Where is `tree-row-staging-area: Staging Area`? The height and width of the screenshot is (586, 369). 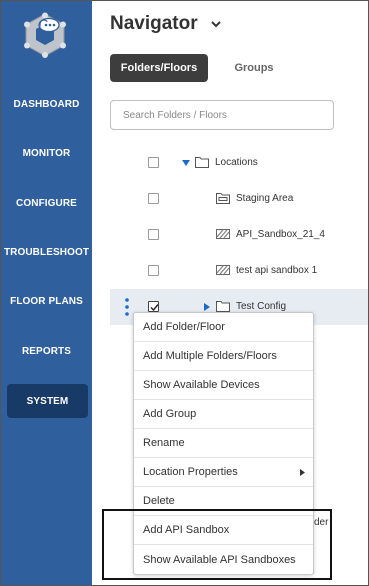
tree-row-staging-area: Staging Area is located at coordinates (239, 199).